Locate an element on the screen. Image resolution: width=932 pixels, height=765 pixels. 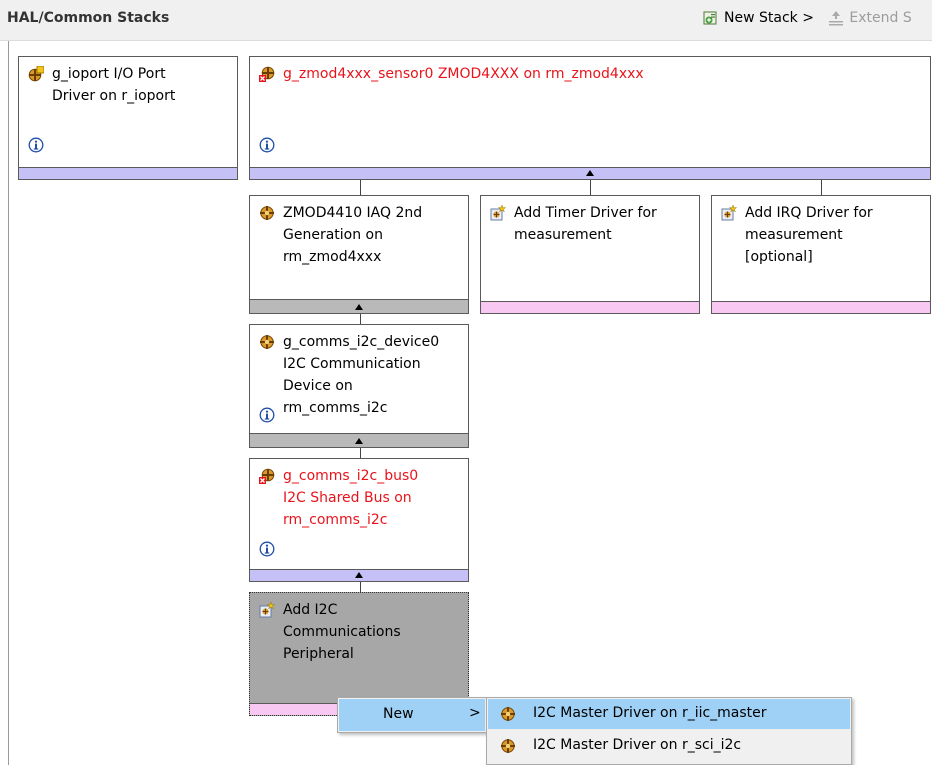
stacks-header: HAL/Common Stacks New Stack > Extend S is located at coordinates (466, 20).